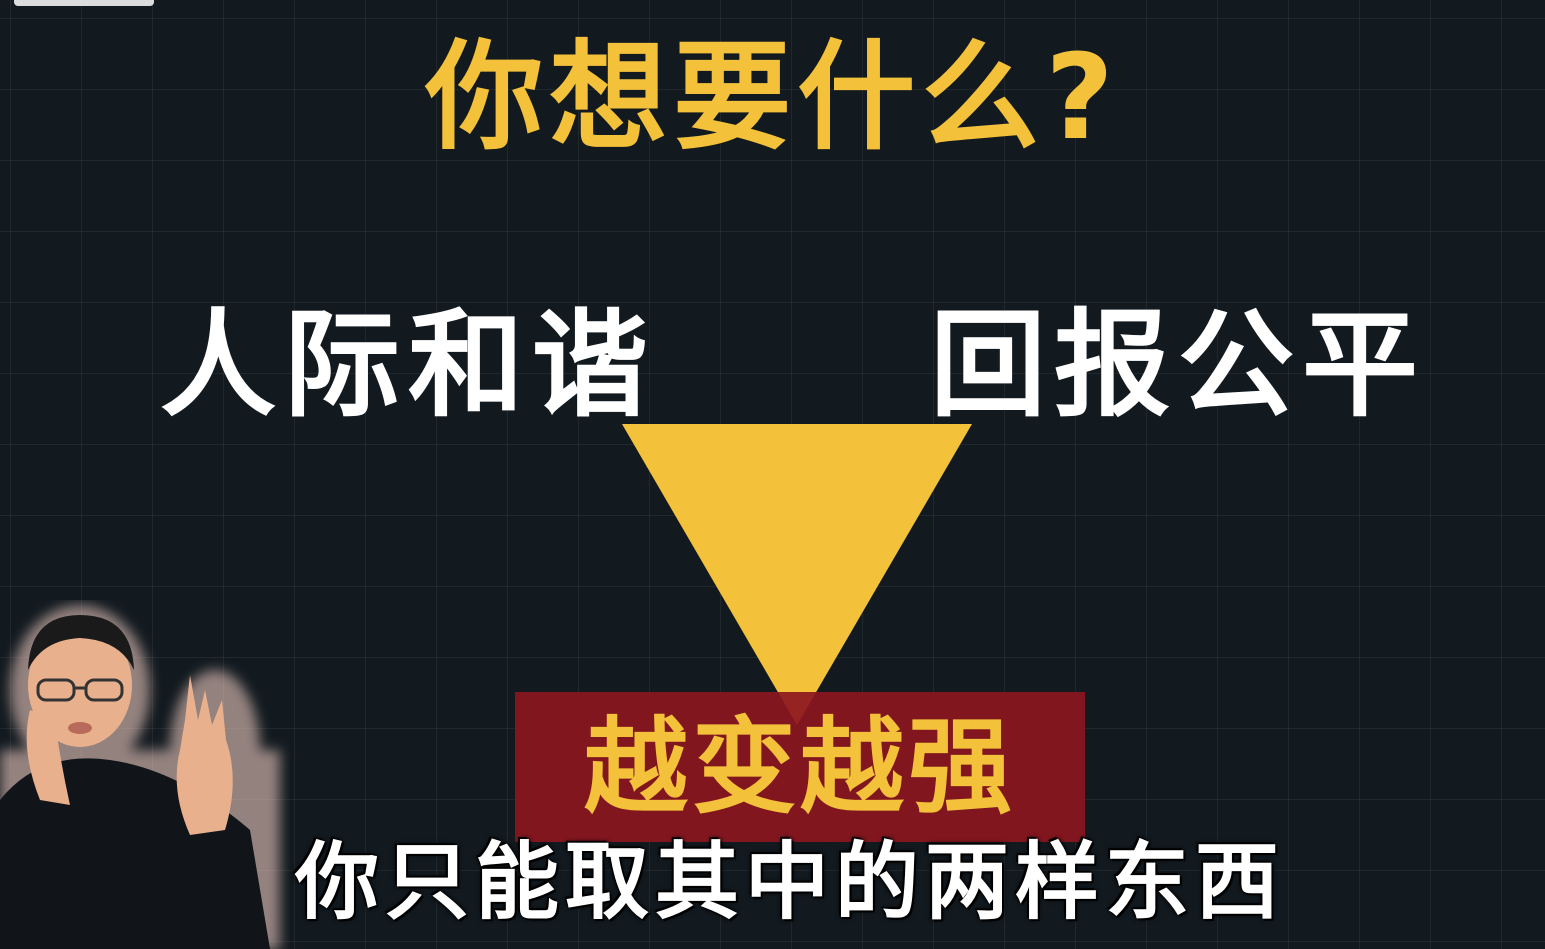 This screenshot has width=1545, height=949. What do you see at coordinates (789, 882) in the screenshot?
I see `subtitle-caption: 你只能取其中的两样东西` at bounding box center [789, 882].